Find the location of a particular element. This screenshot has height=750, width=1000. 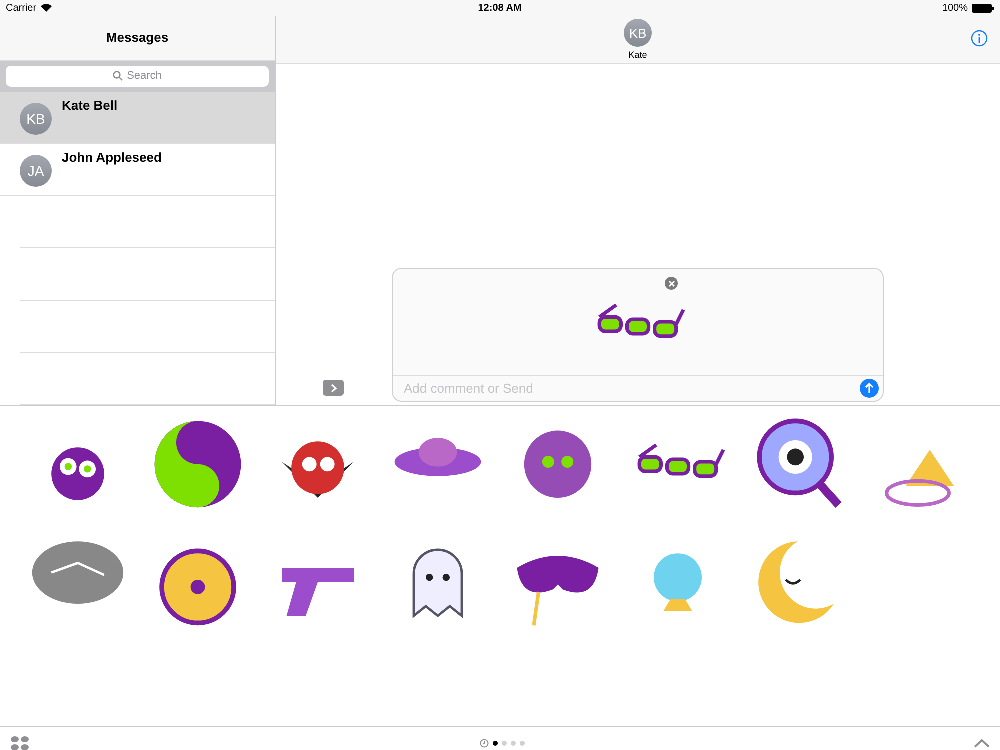

carrier-label: Carrier is located at coordinates (21, 8).